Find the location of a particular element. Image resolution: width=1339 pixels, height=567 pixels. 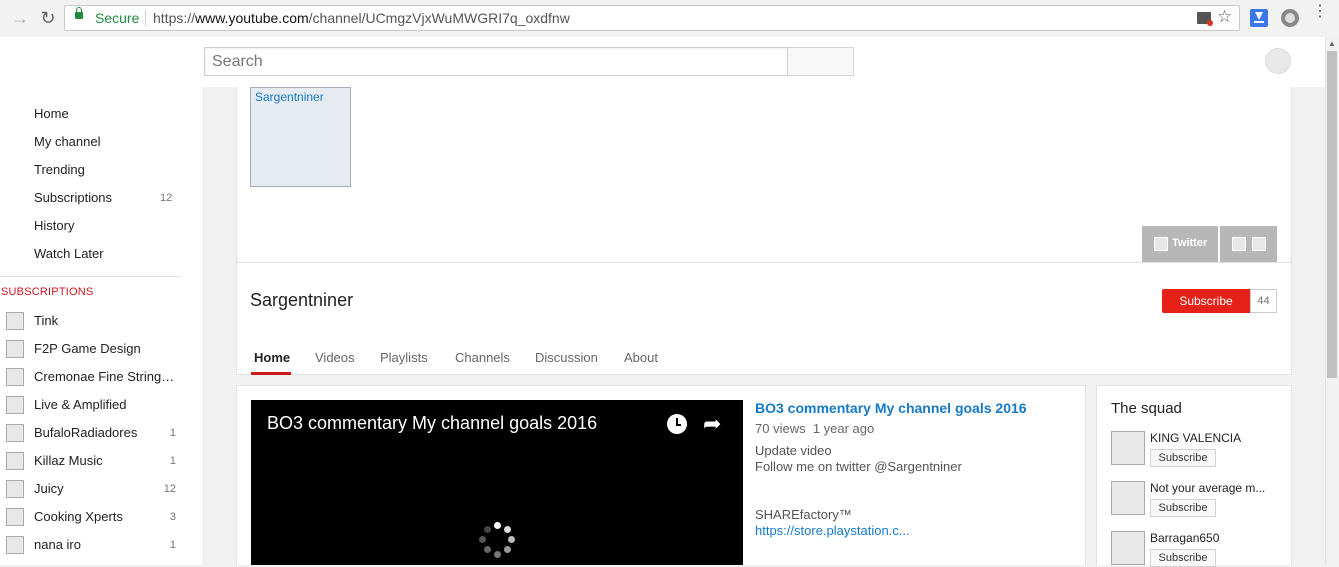

subscription-name: Killaz Music is located at coordinates (68, 460).